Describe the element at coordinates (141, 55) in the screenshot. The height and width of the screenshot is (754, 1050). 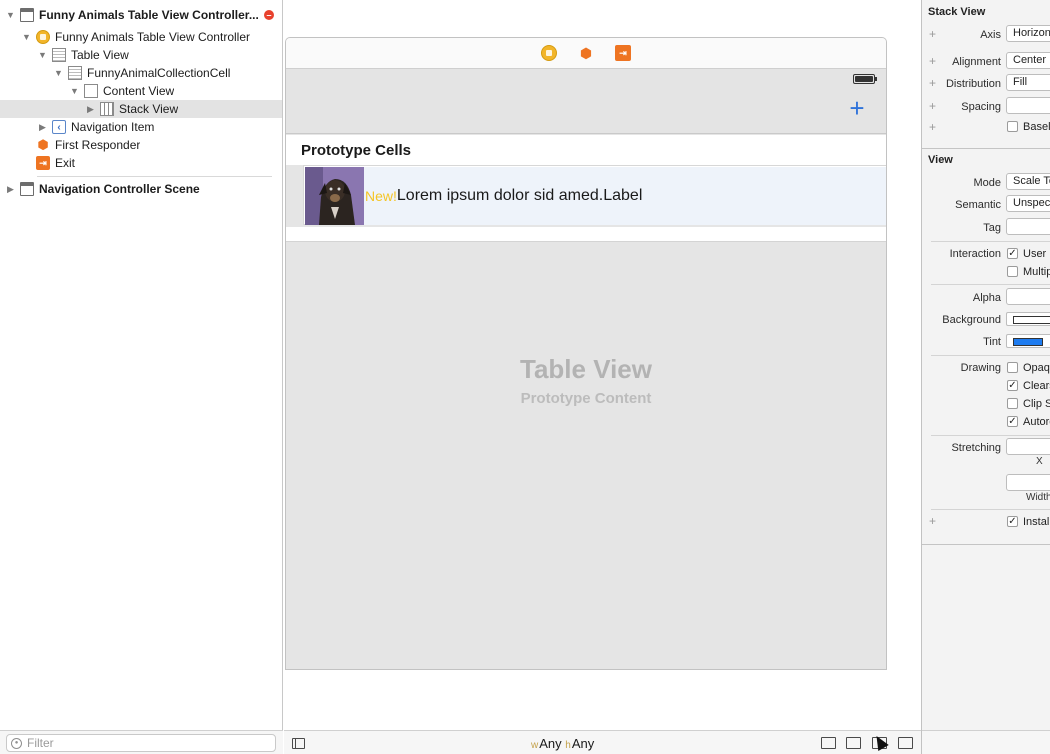
I see `outline-item: ▼ Table View` at that location.